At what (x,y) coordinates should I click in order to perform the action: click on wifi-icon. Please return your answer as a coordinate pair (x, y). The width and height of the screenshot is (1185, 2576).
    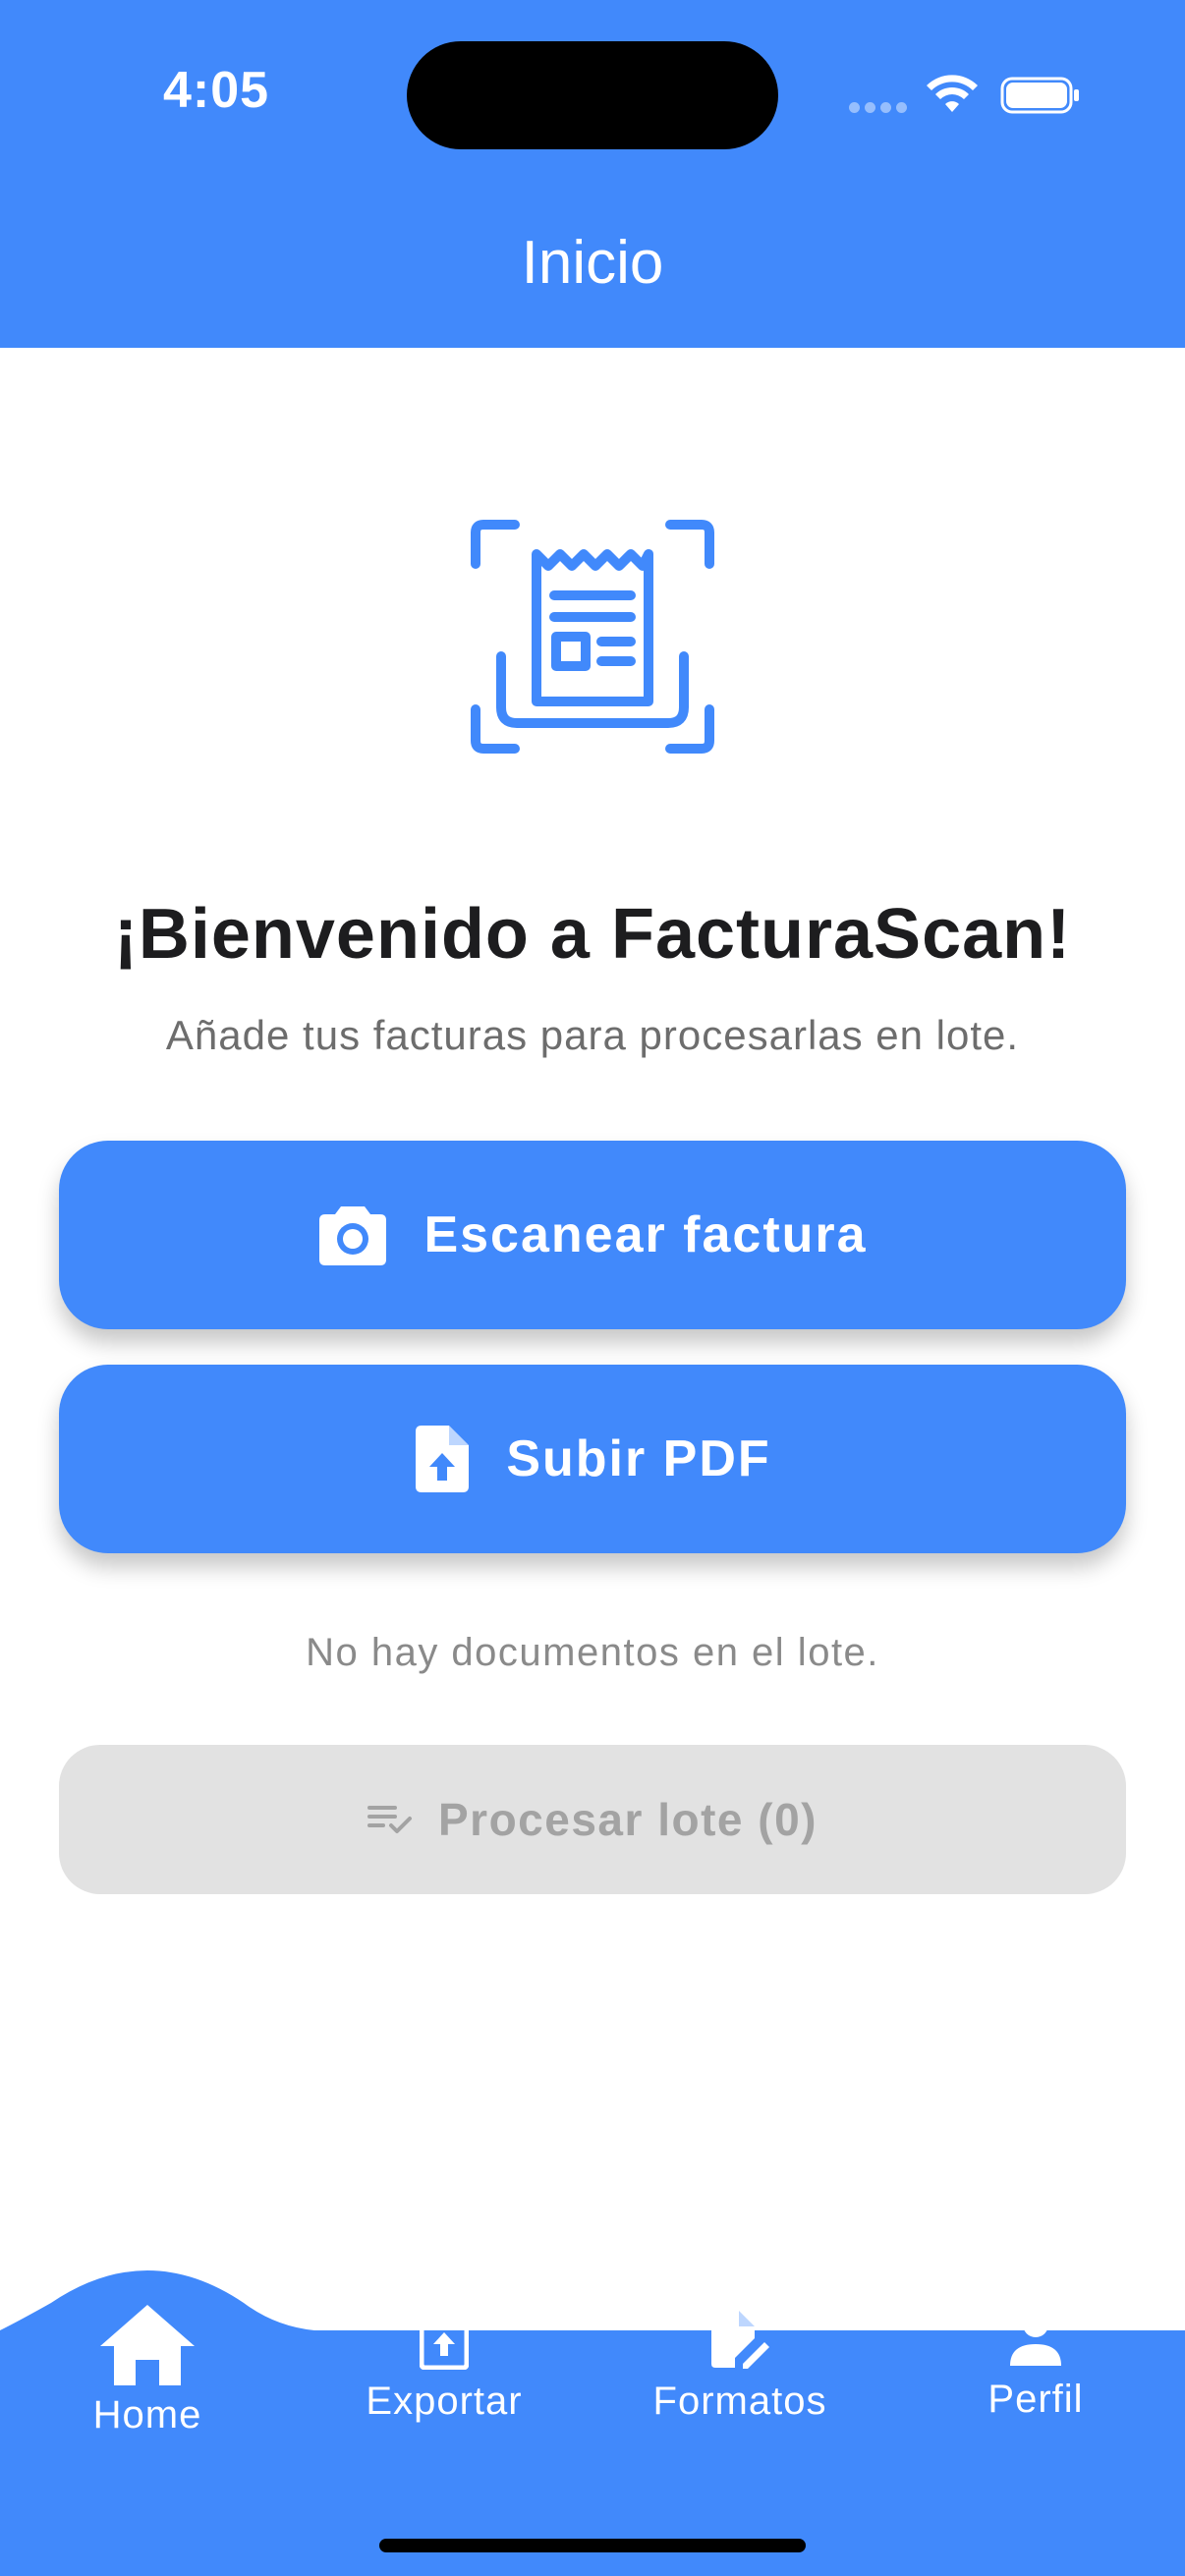
    Looking at the image, I should click on (953, 93).